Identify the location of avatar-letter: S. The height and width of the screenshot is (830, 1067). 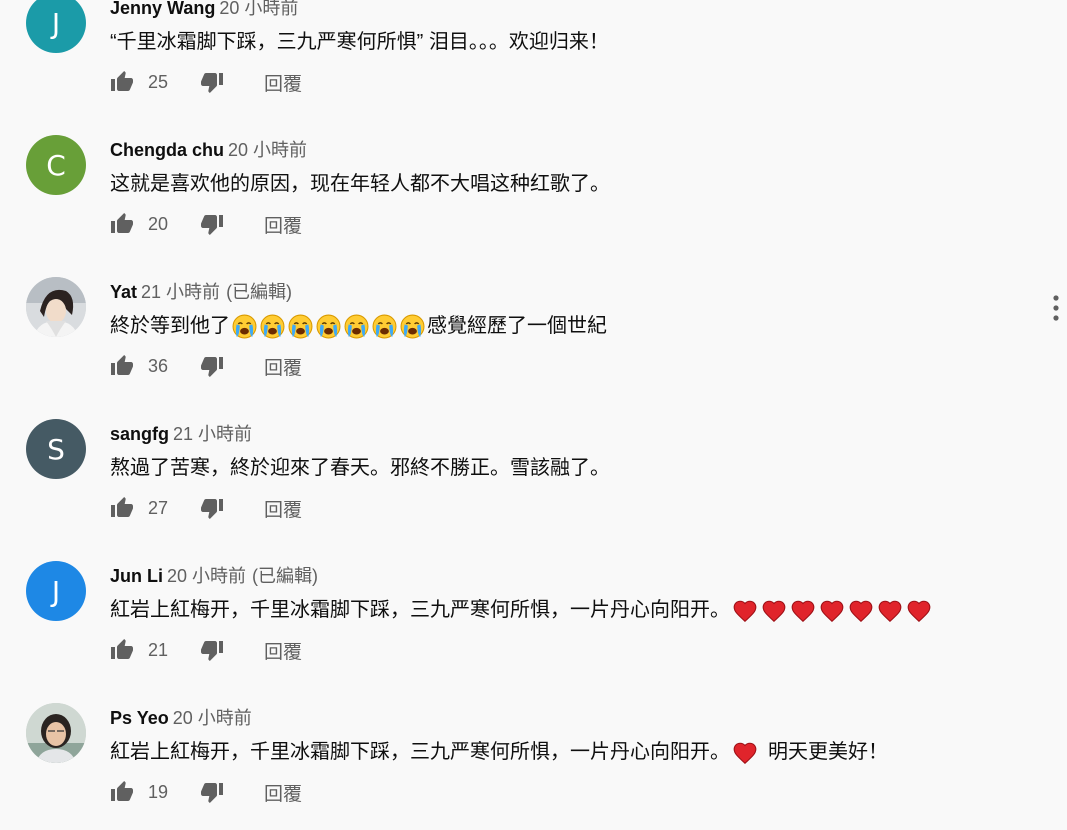
(56, 449).